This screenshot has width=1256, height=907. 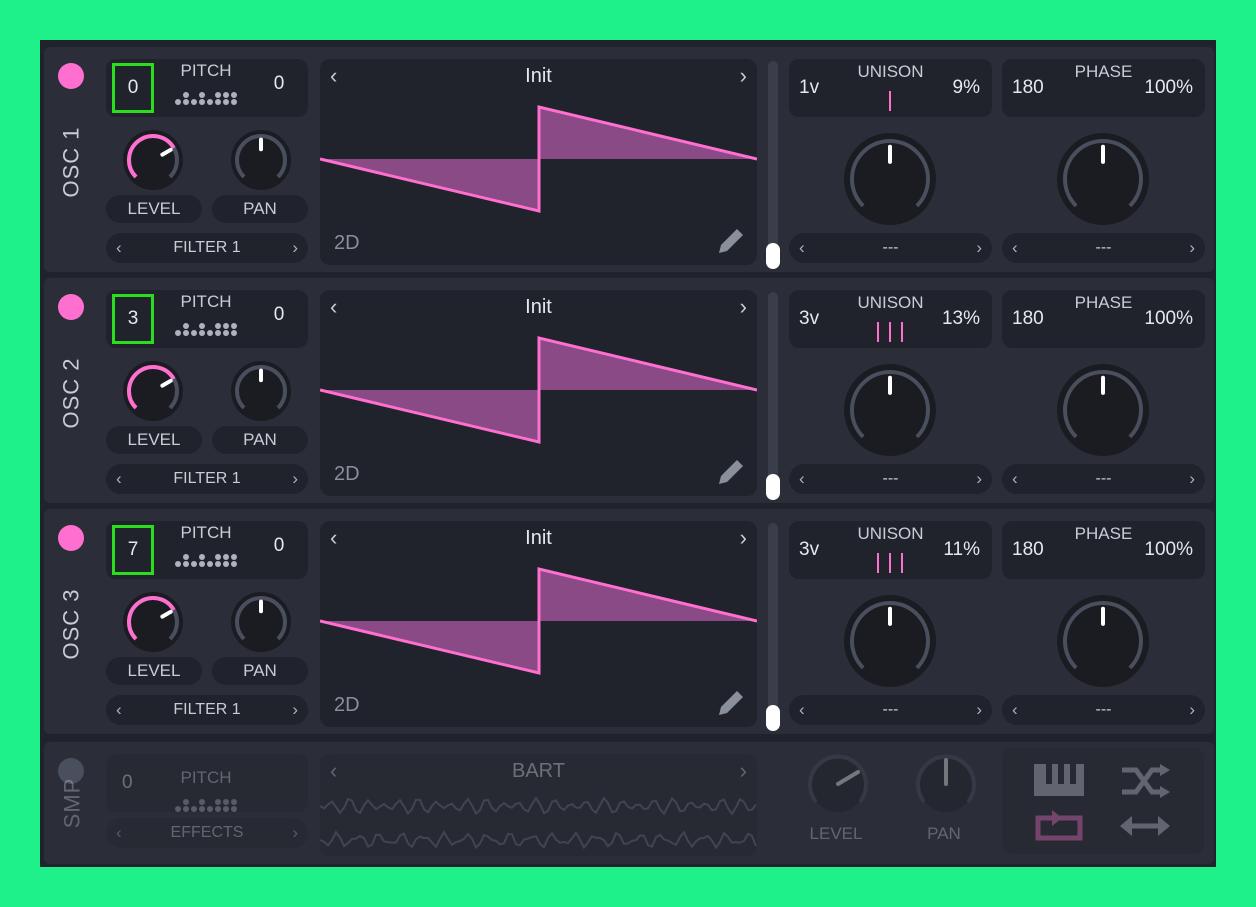 I want to click on bounce-icon, so click(x=1145, y=826).